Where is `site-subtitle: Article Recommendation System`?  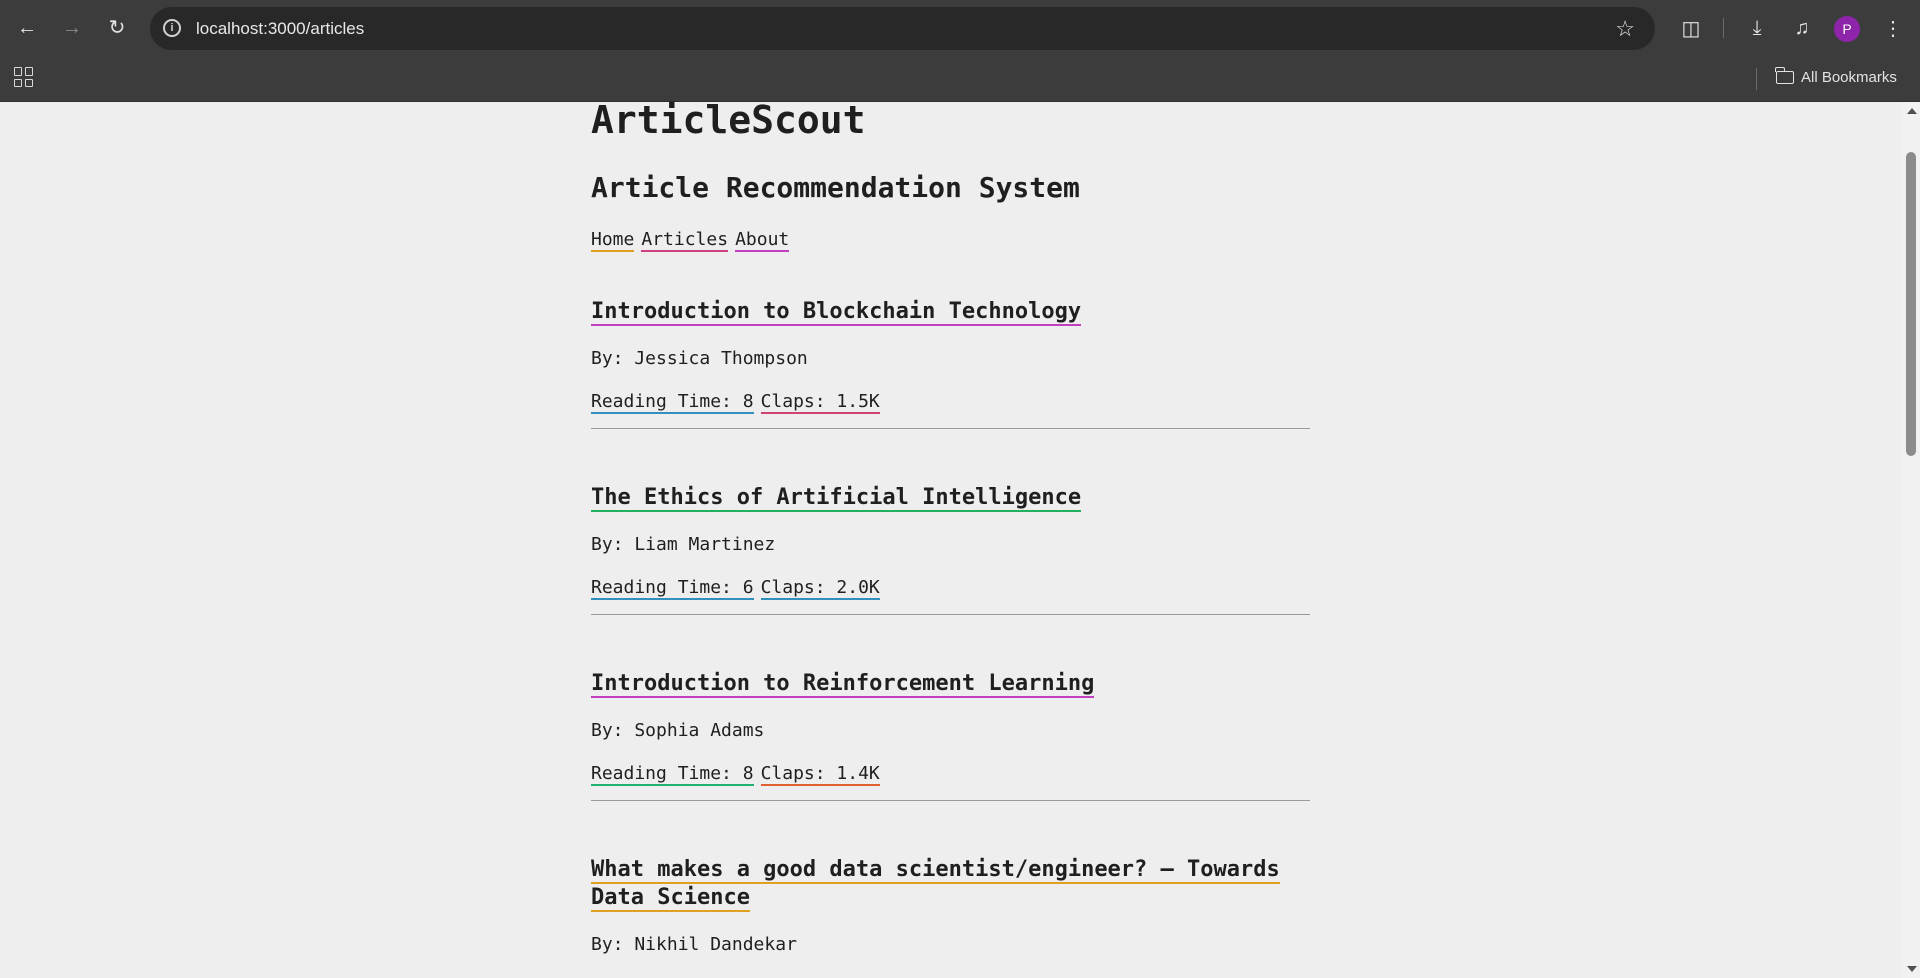 site-subtitle: Article Recommendation System is located at coordinates (835, 187).